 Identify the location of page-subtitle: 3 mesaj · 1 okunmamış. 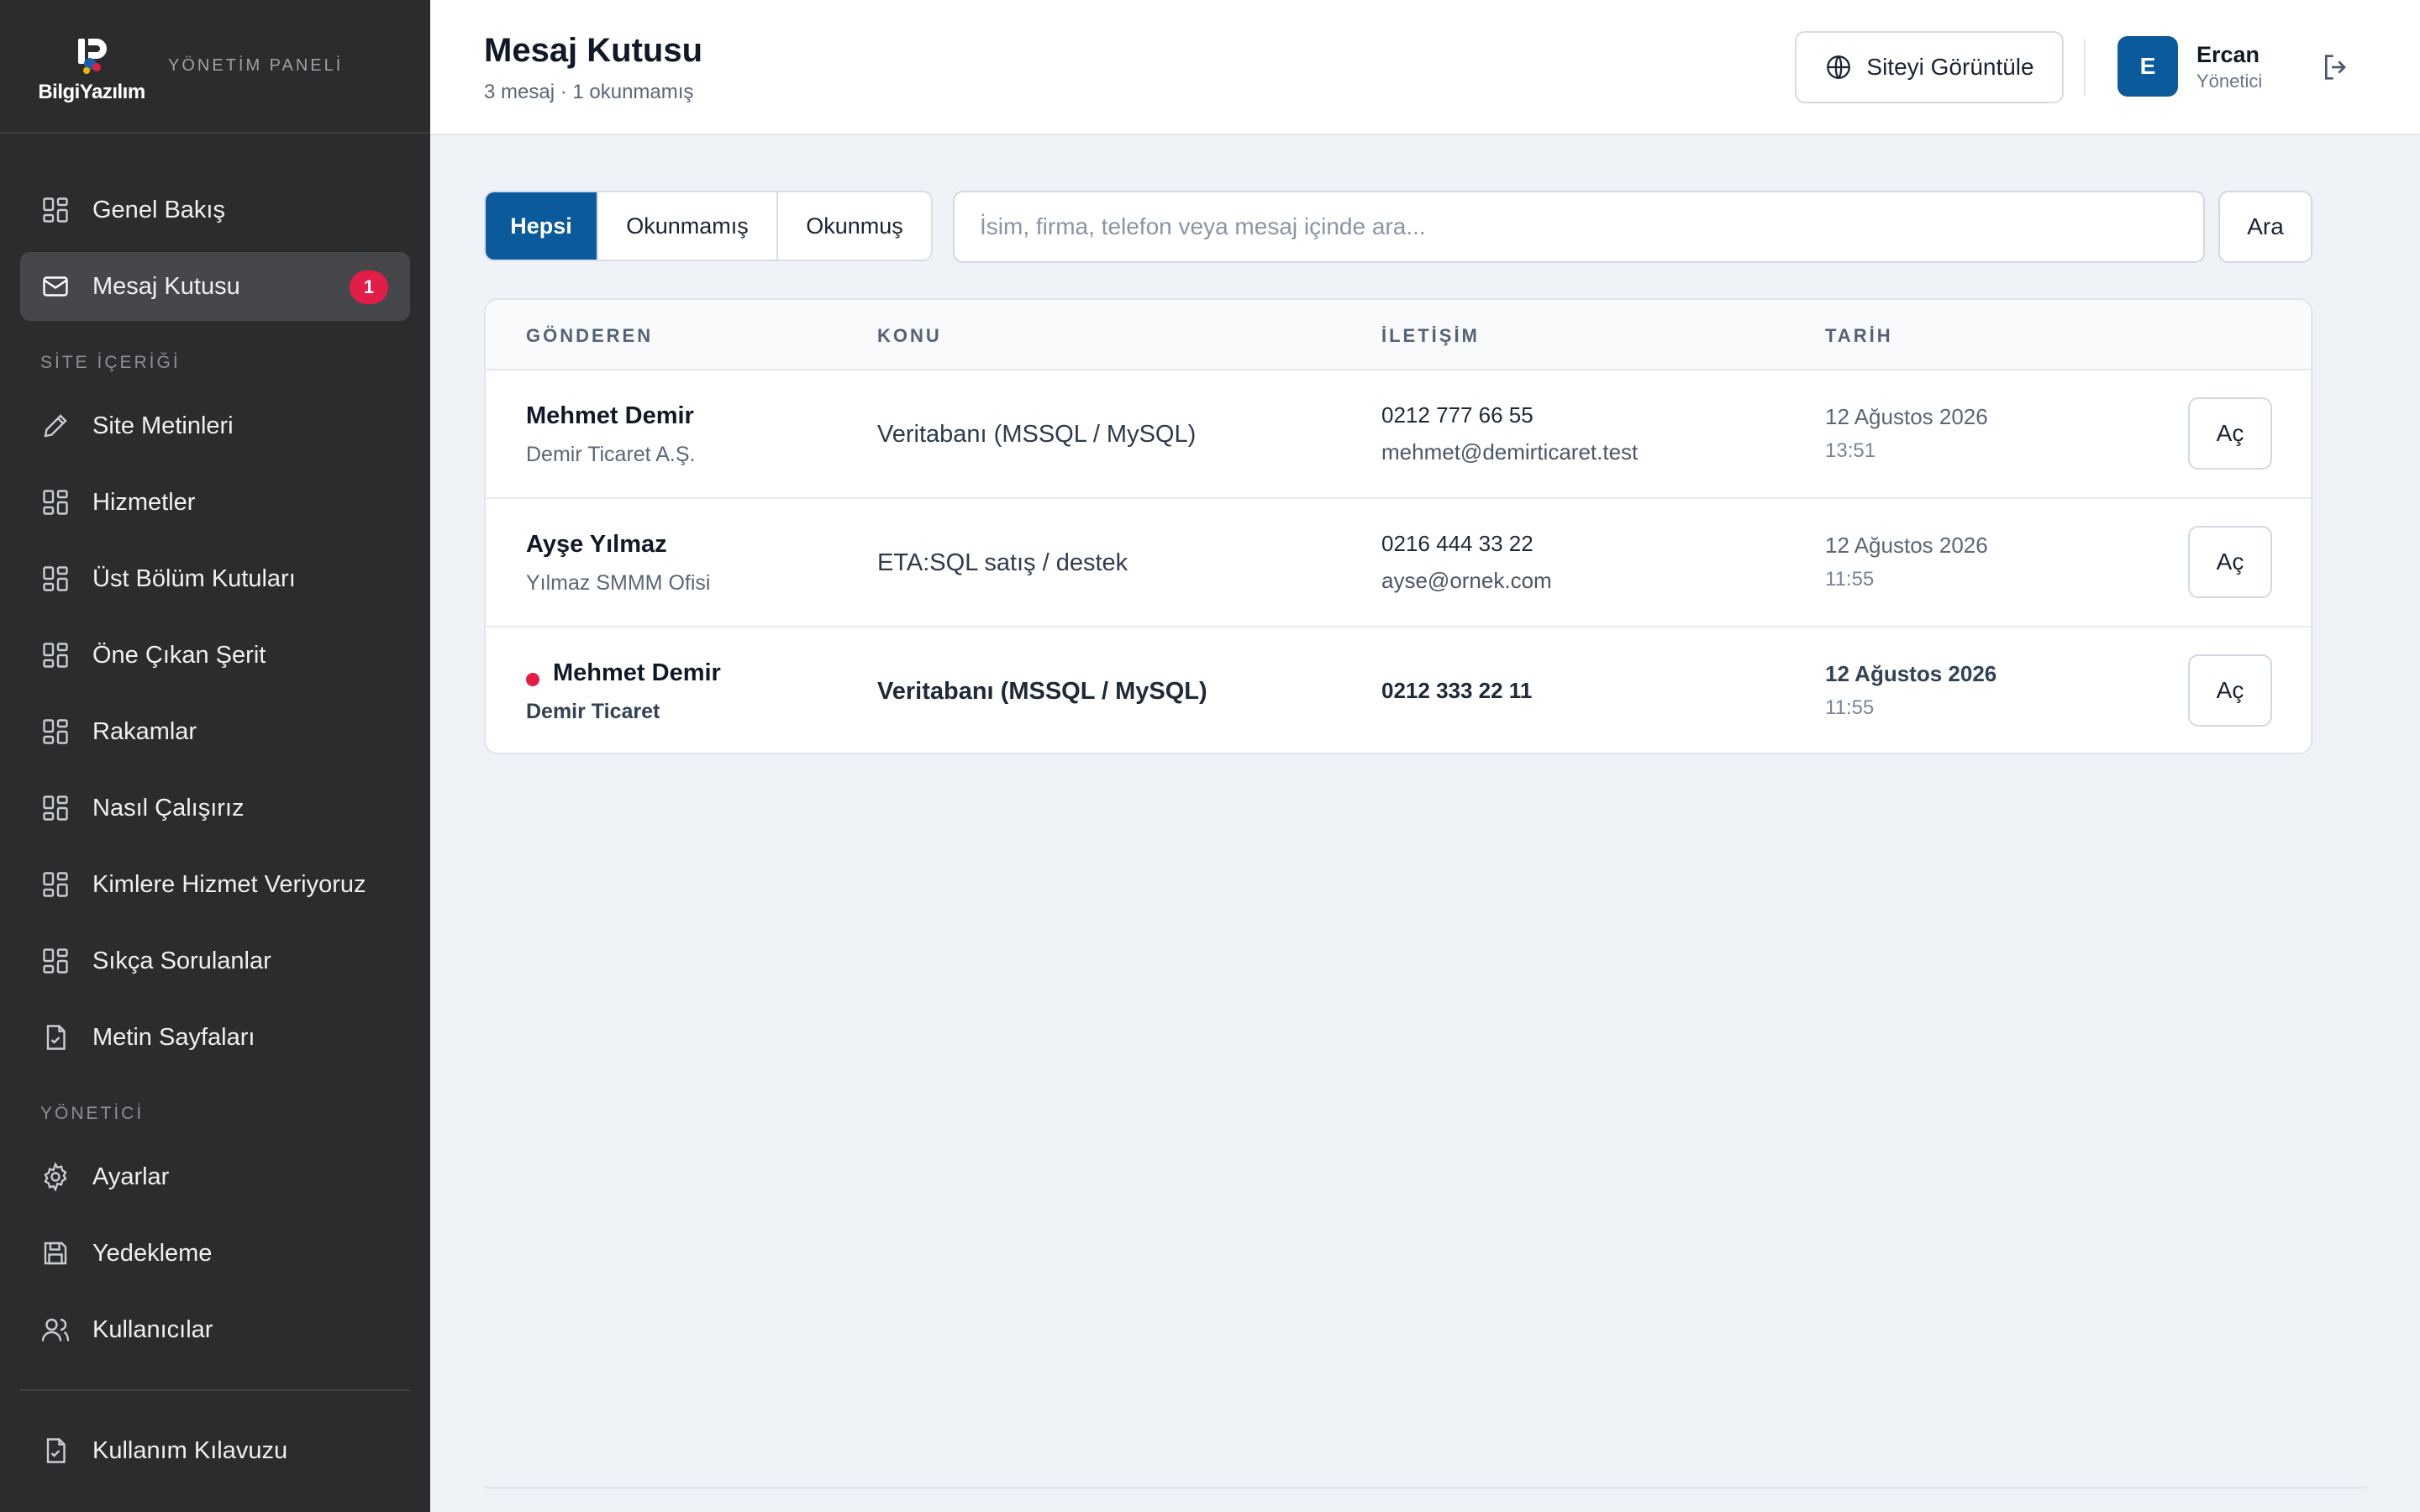
(589, 92).